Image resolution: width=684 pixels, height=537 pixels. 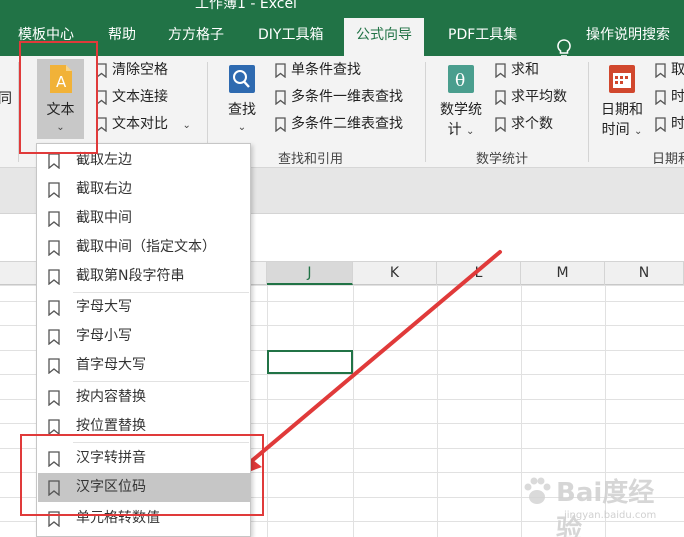 I want to click on baidu-jingyan-watermark: Bai度经验 jingyan.baidu.com, so click(x=595, y=504).